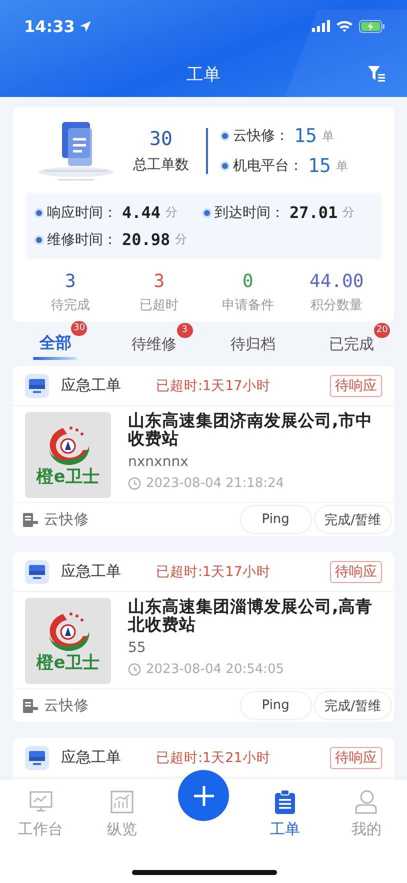  Describe the element at coordinates (203, 75) in the screenshot. I see `page-title: 工单` at that location.